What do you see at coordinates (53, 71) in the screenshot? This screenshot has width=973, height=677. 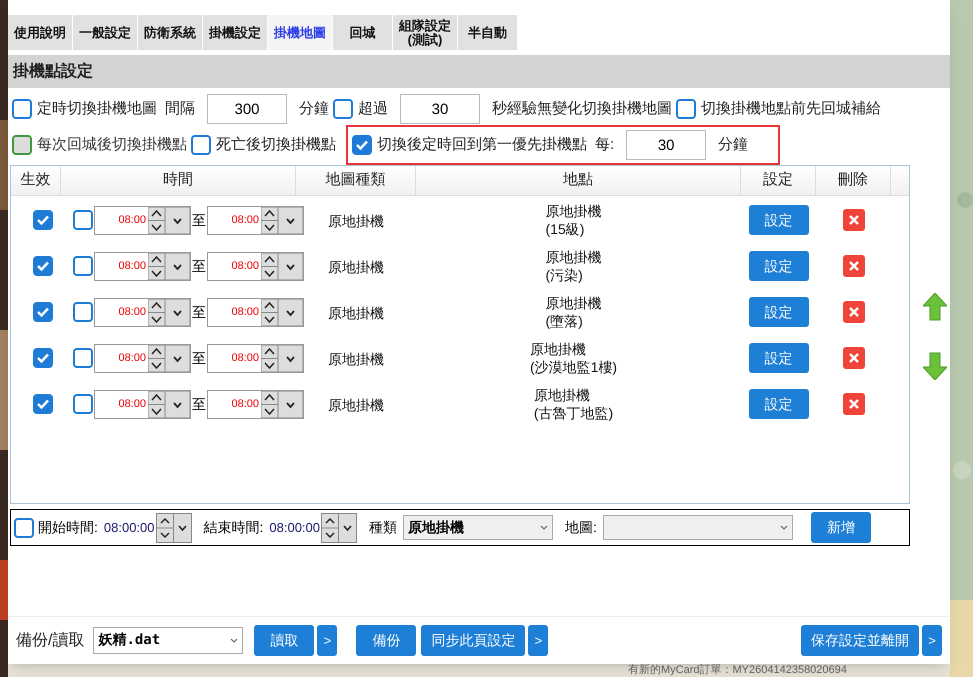 I see `section-title: 掛機點設定` at bounding box center [53, 71].